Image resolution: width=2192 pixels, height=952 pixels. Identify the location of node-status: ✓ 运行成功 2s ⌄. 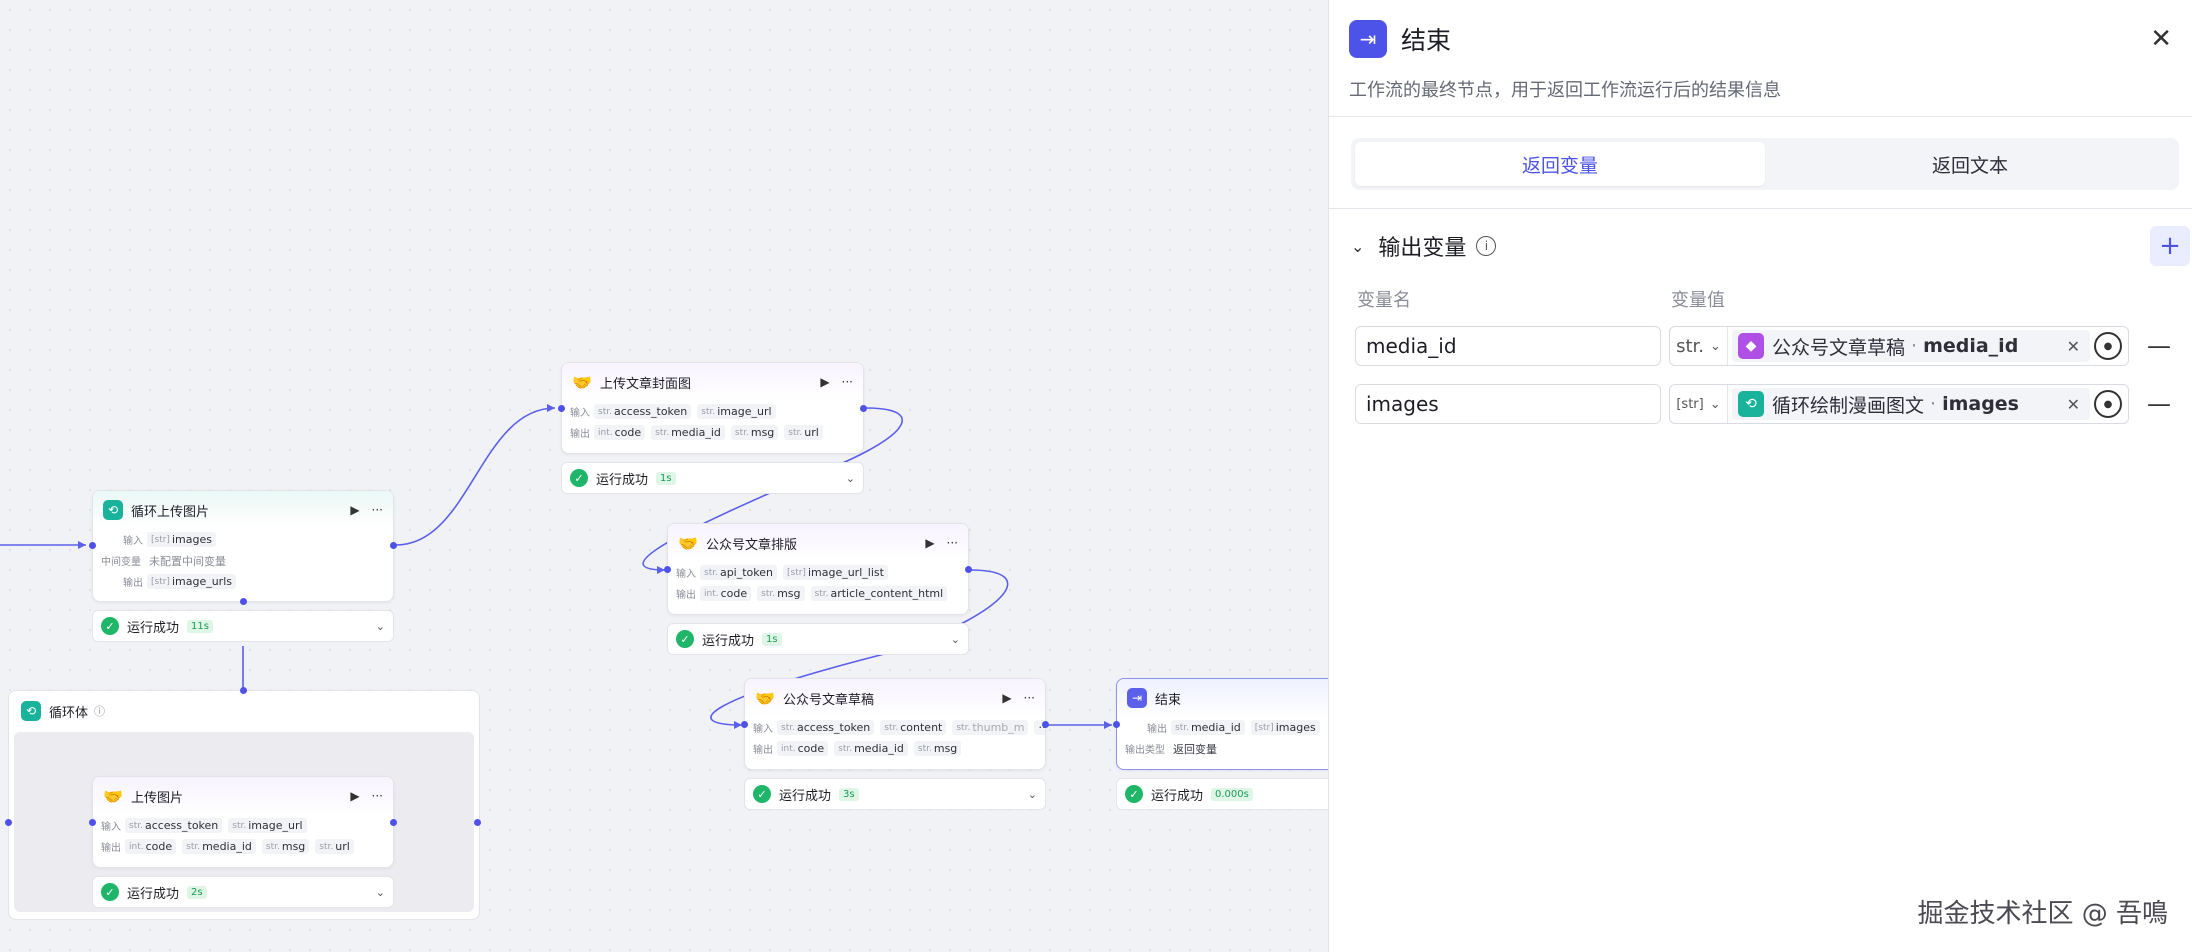
(243, 892).